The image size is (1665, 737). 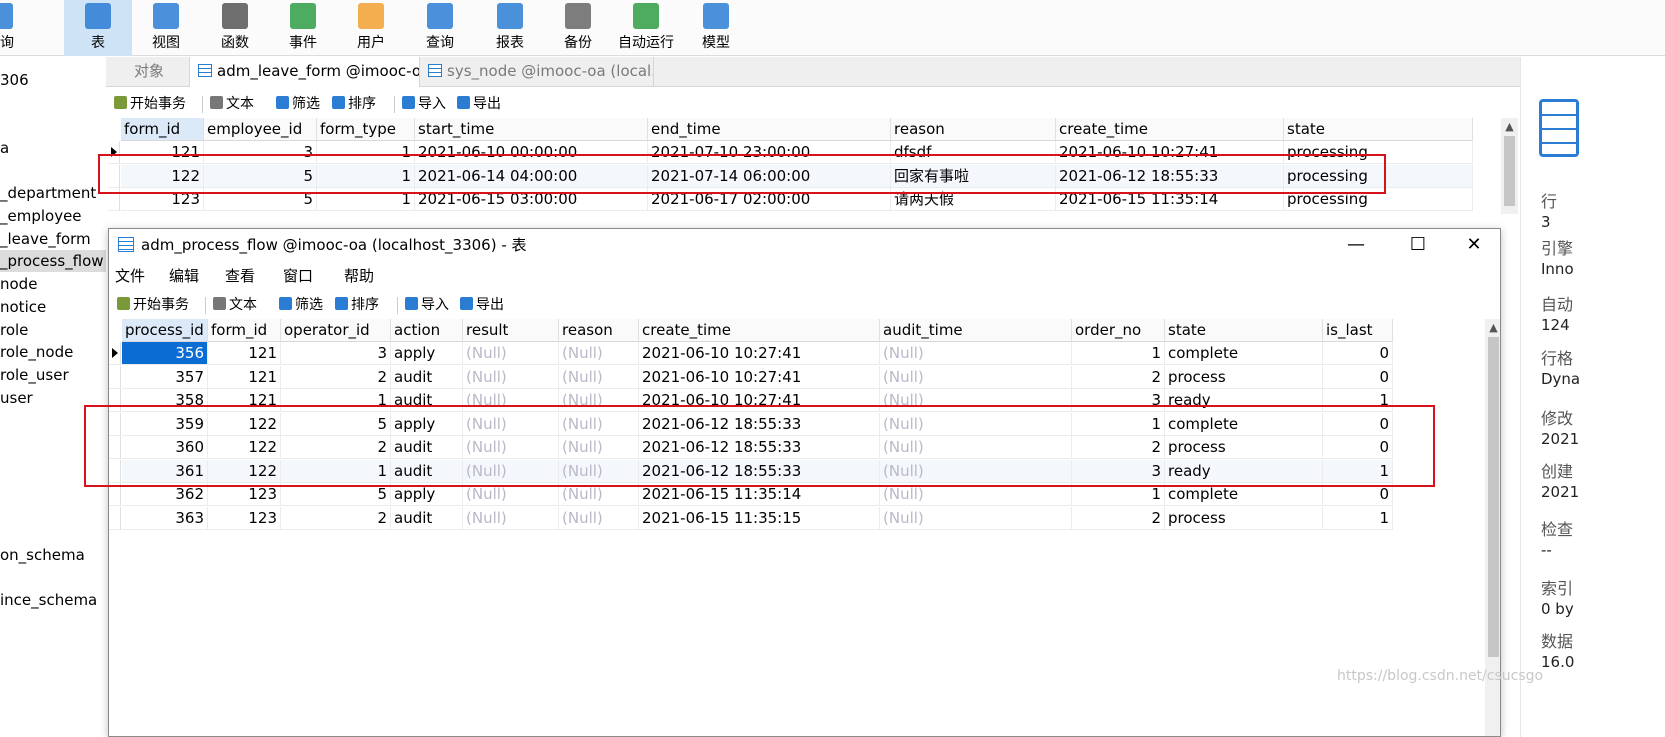 What do you see at coordinates (1474, 245) in the screenshot?
I see `close-button: ✕` at bounding box center [1474, 245].